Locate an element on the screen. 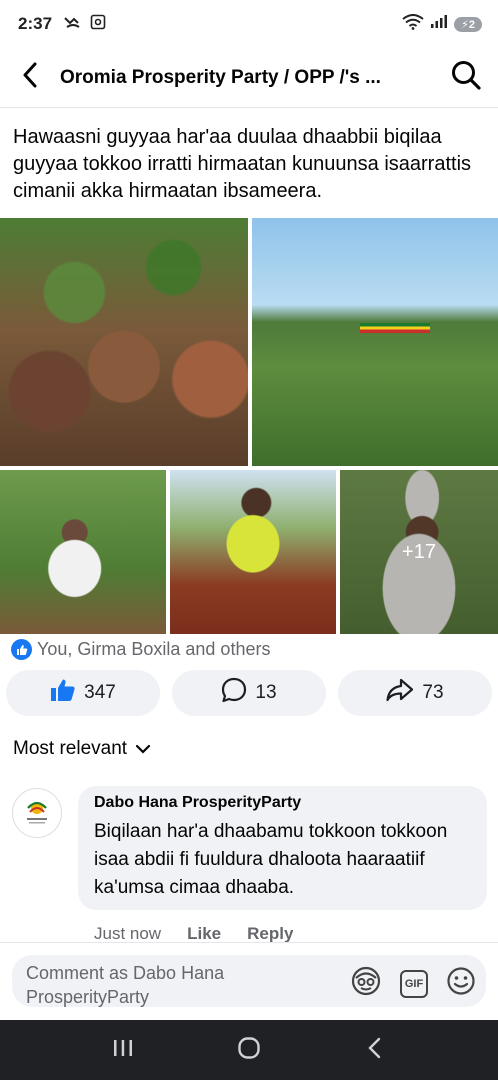 The height and width of the screenshot is (1080, 498). back-arrow-icon is located at coordinates (30, 77).